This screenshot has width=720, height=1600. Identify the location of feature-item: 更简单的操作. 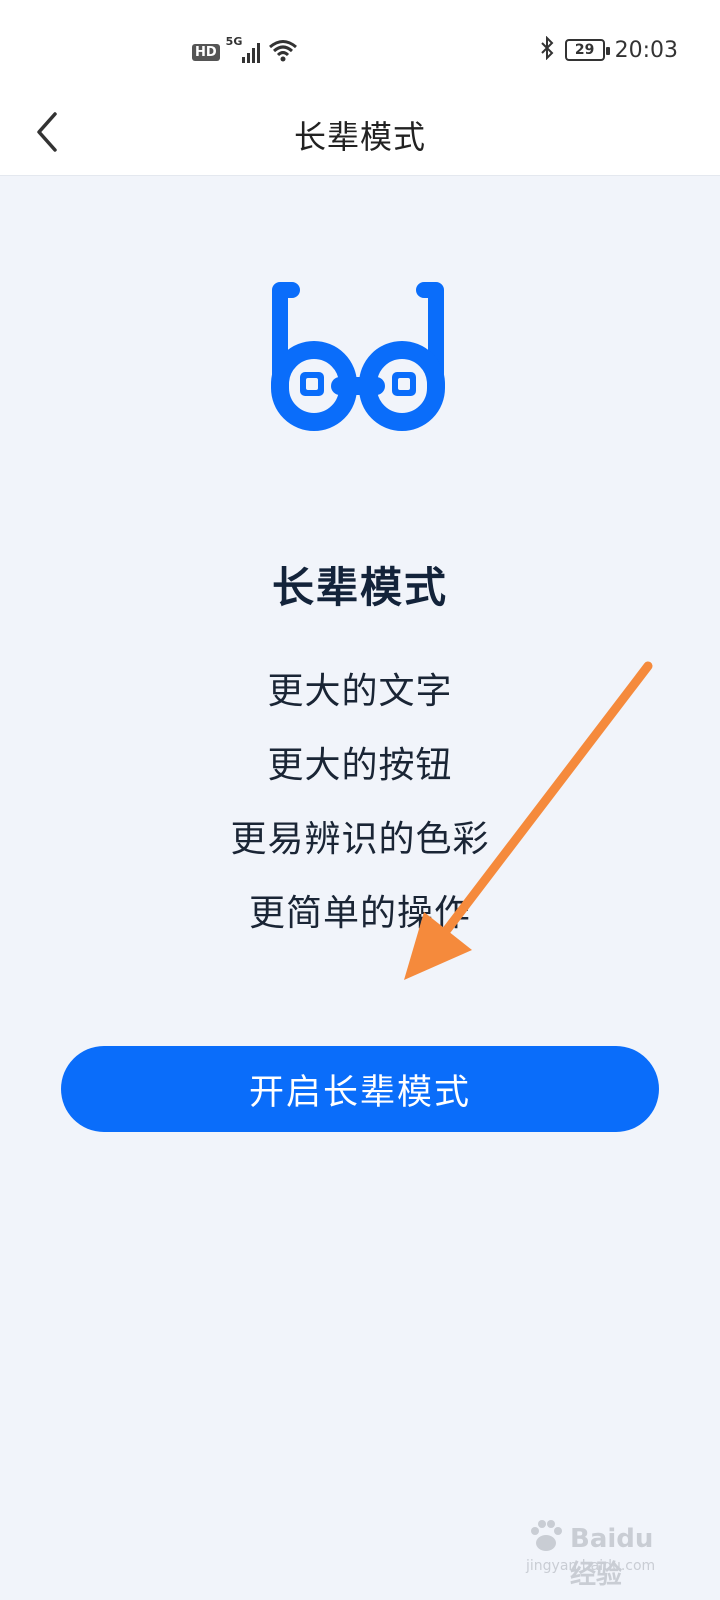
(359, 913).